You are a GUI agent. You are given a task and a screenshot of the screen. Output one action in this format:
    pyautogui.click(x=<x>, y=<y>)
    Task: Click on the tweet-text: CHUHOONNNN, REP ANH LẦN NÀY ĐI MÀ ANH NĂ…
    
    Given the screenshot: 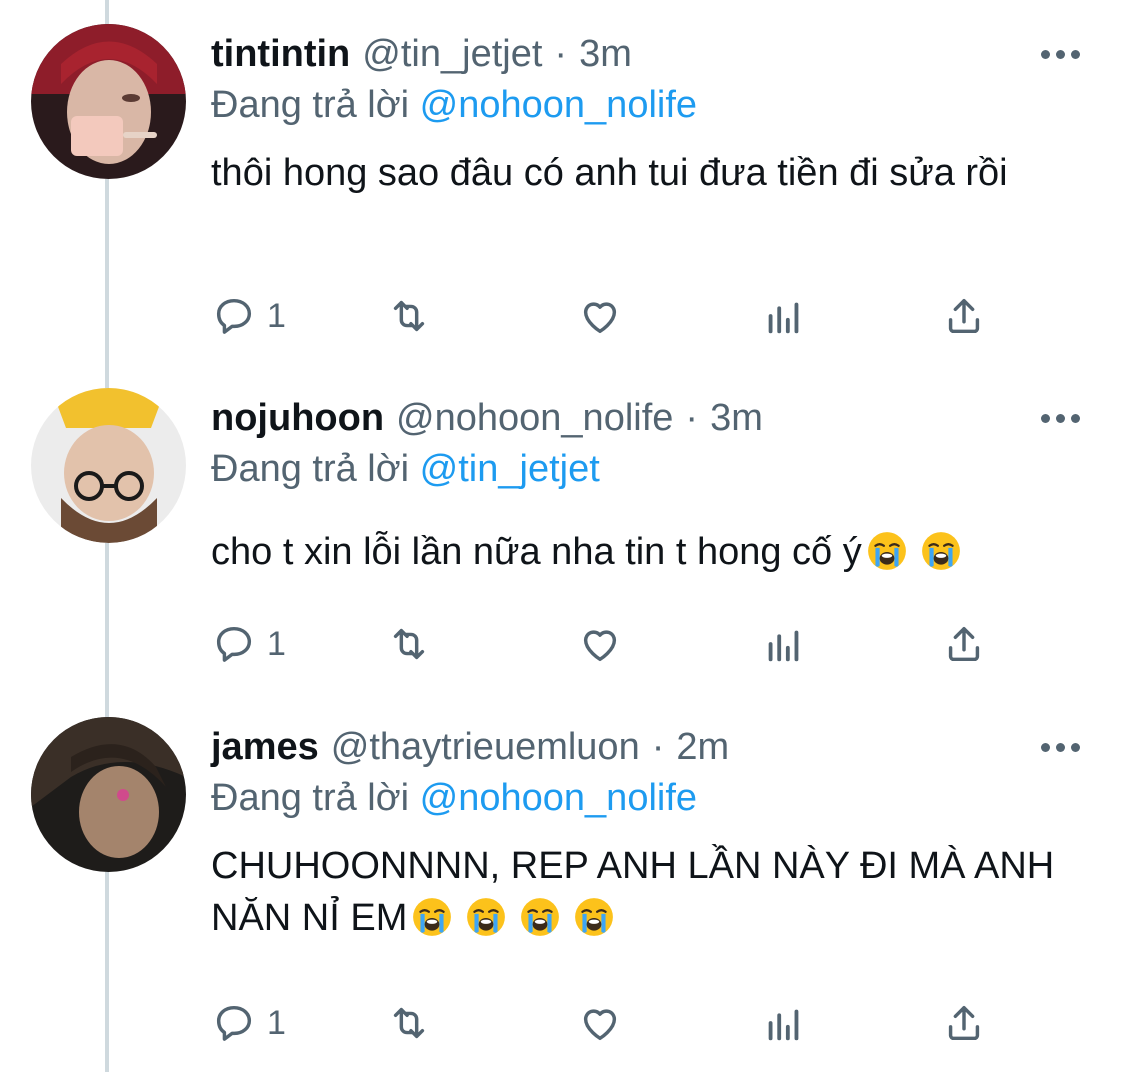 What is the action you would take?
    pyautogui.click(x=651, y=892)
    